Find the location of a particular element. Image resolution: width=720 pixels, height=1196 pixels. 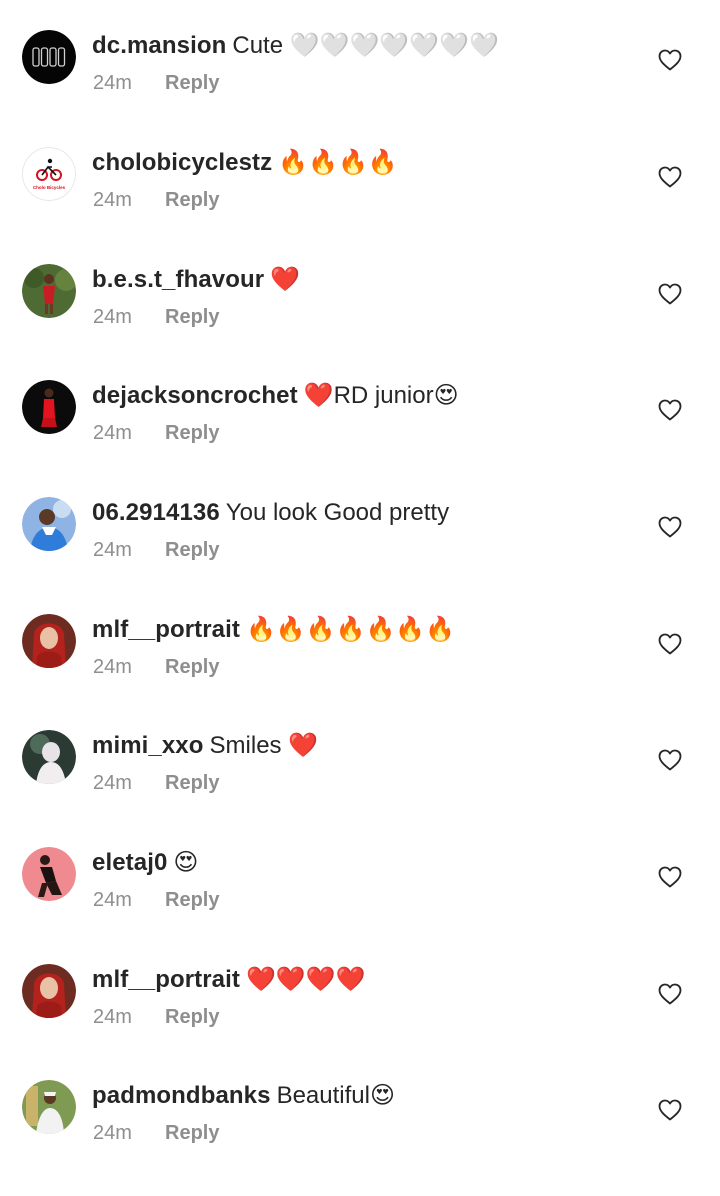

comment-item: 06.2914136 You look Good pretty 24m Reply is located at coordinates (360, 555).